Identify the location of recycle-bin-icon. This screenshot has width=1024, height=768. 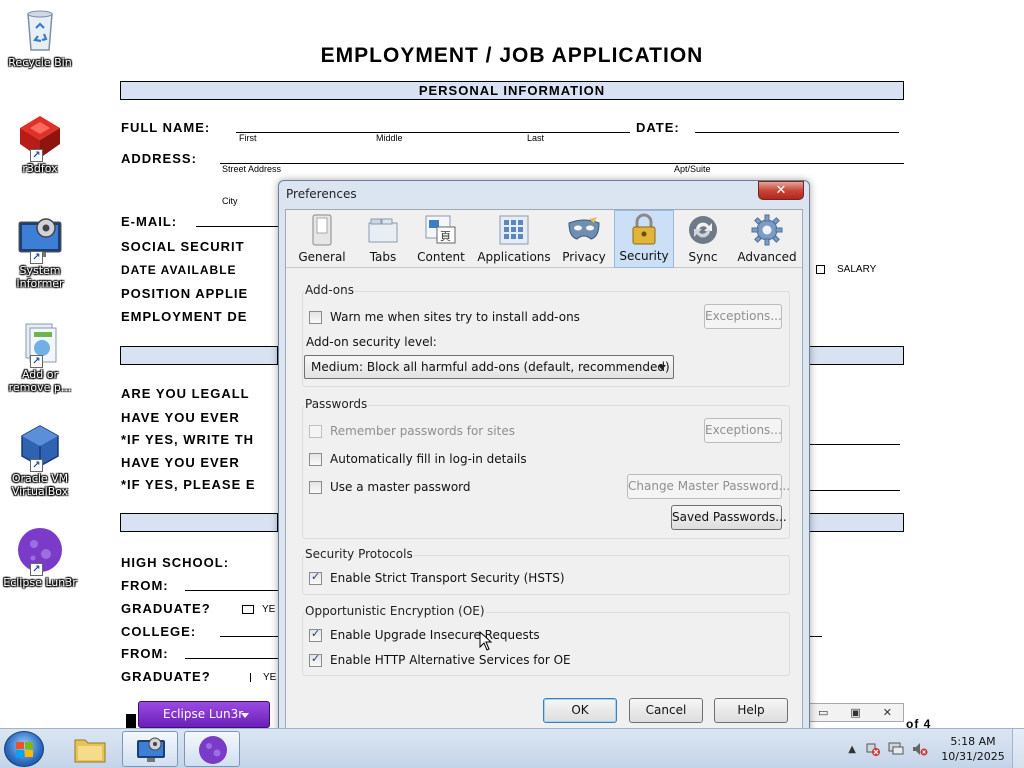
(40, 30).